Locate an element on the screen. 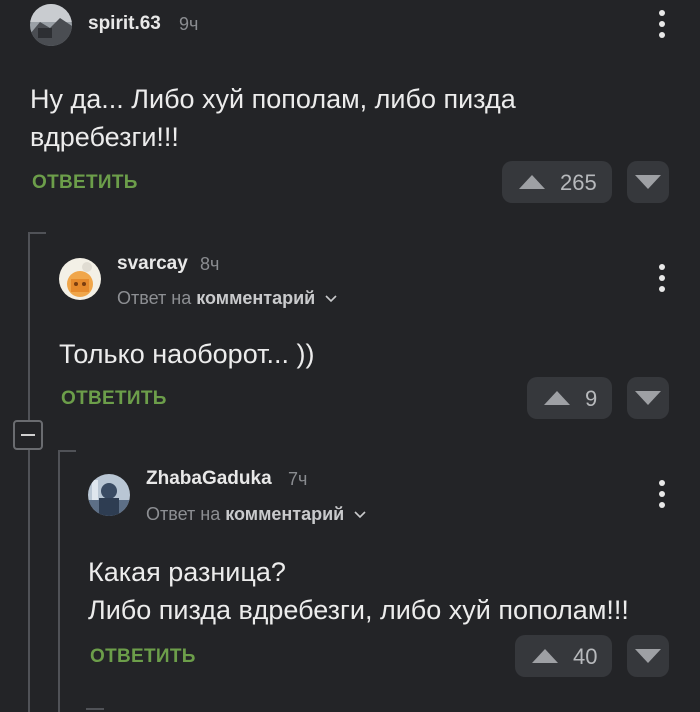 The height and width of the screenshot is (712, 700). upvote-button: 9 is located at coordinates (569, 398).